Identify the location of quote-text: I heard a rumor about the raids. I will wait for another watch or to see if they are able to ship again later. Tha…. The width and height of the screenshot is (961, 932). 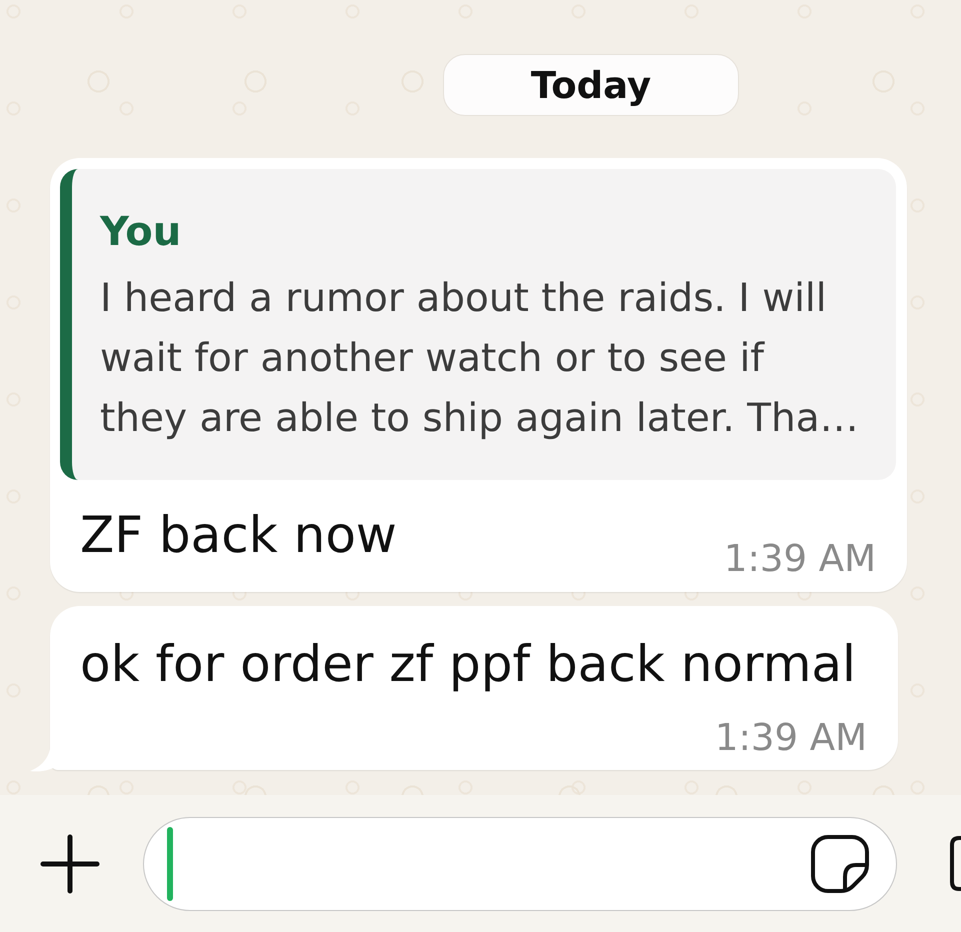
(480, 359).